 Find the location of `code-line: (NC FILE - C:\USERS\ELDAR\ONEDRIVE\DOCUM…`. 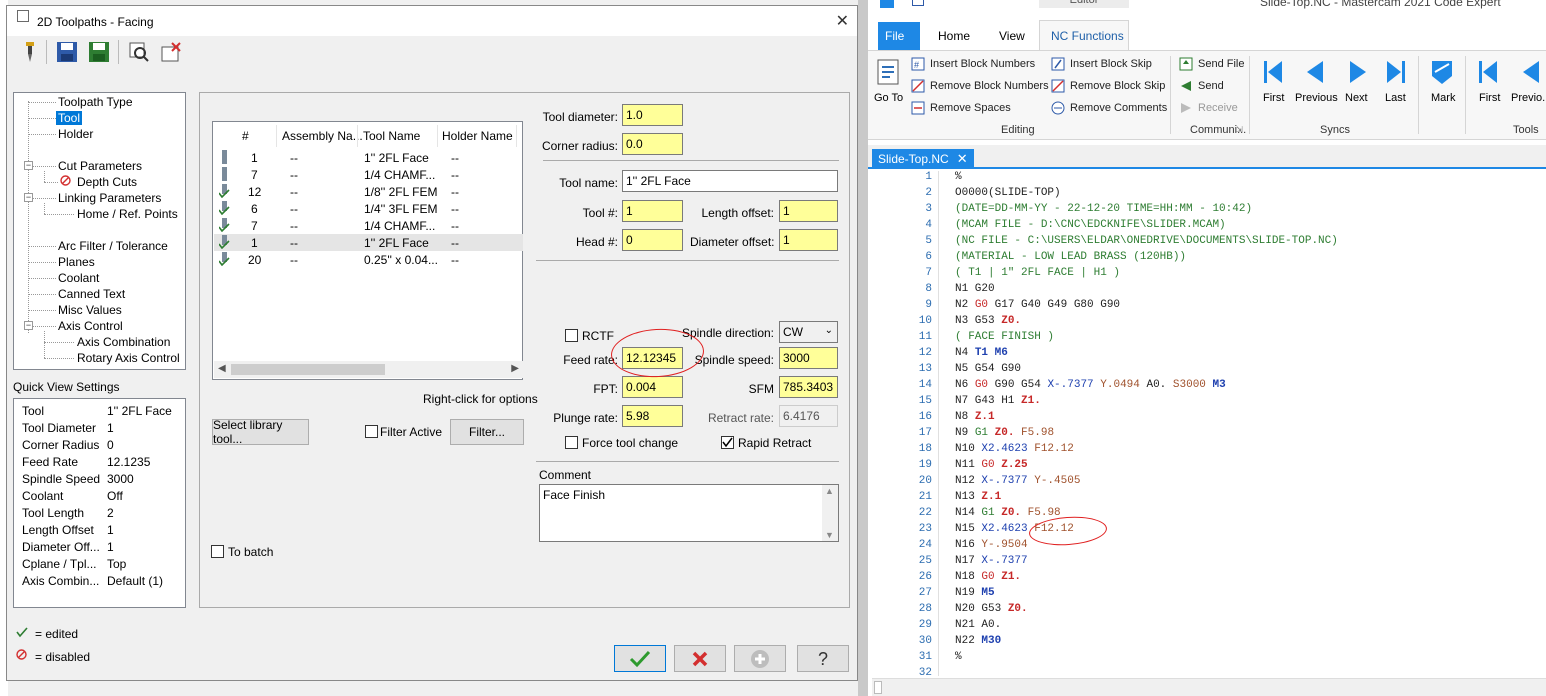

code-line: (NC FILE - C:\USERS\ELDAR\ONEDRIVE\DOCUM… is located at coordinates (1146, 241).